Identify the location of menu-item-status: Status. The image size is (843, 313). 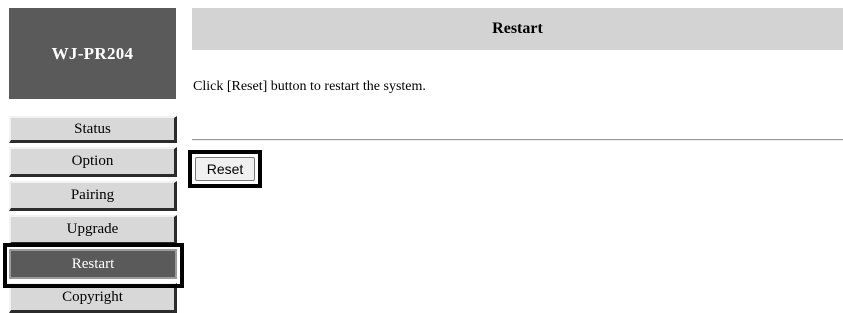
(93, 129).